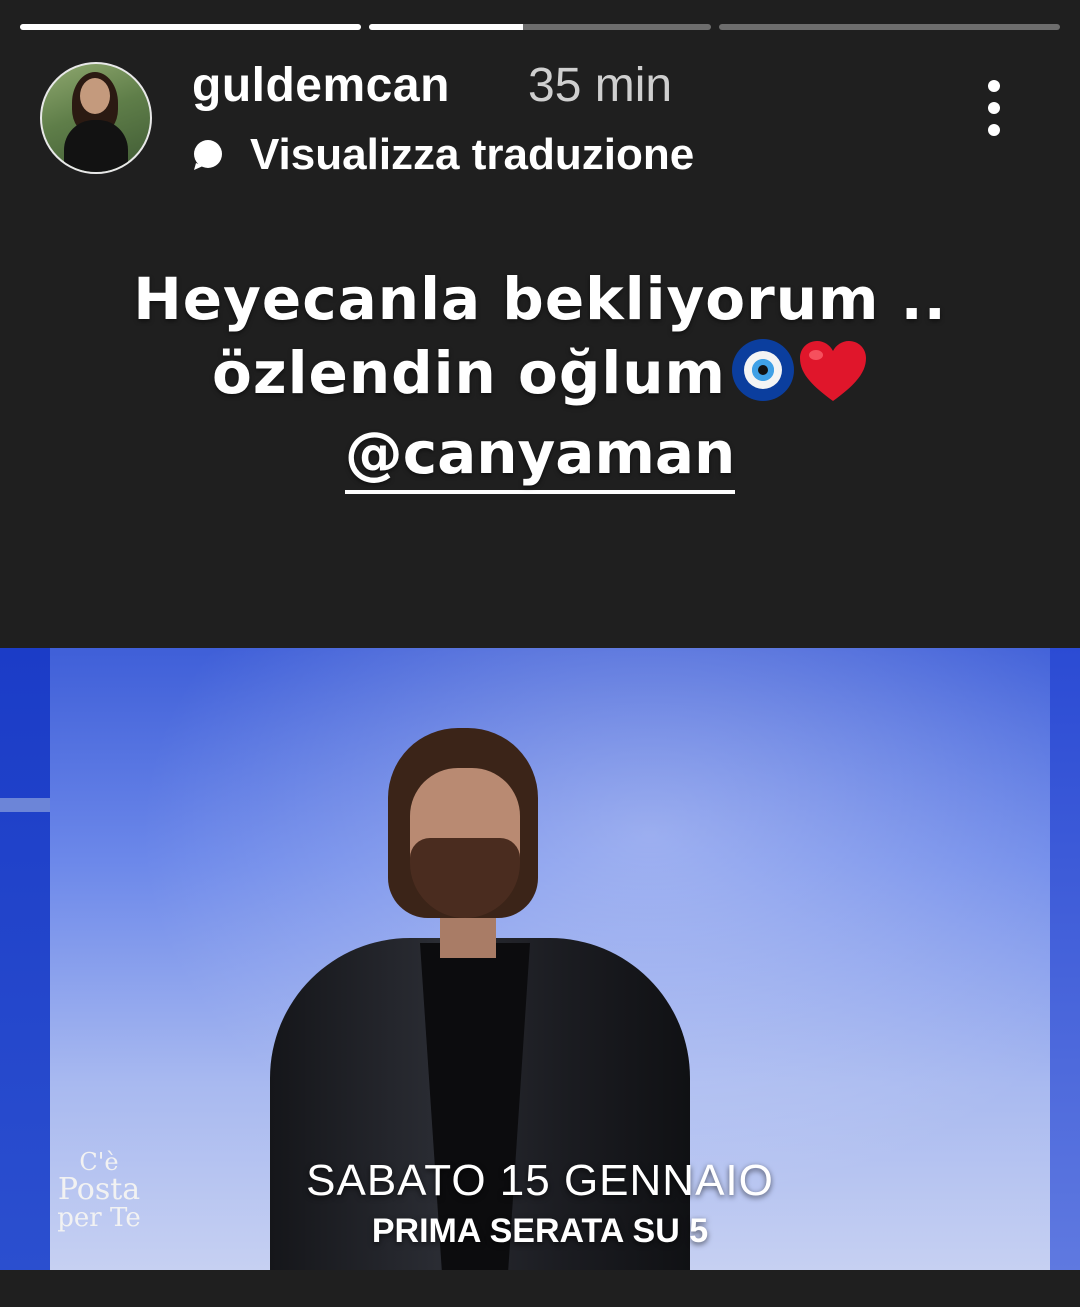 This screenshot has height=1307, width=1080. Describe the element at coordinates (540, 1288) in the screenshot. I see `bottom-bar` at that location.